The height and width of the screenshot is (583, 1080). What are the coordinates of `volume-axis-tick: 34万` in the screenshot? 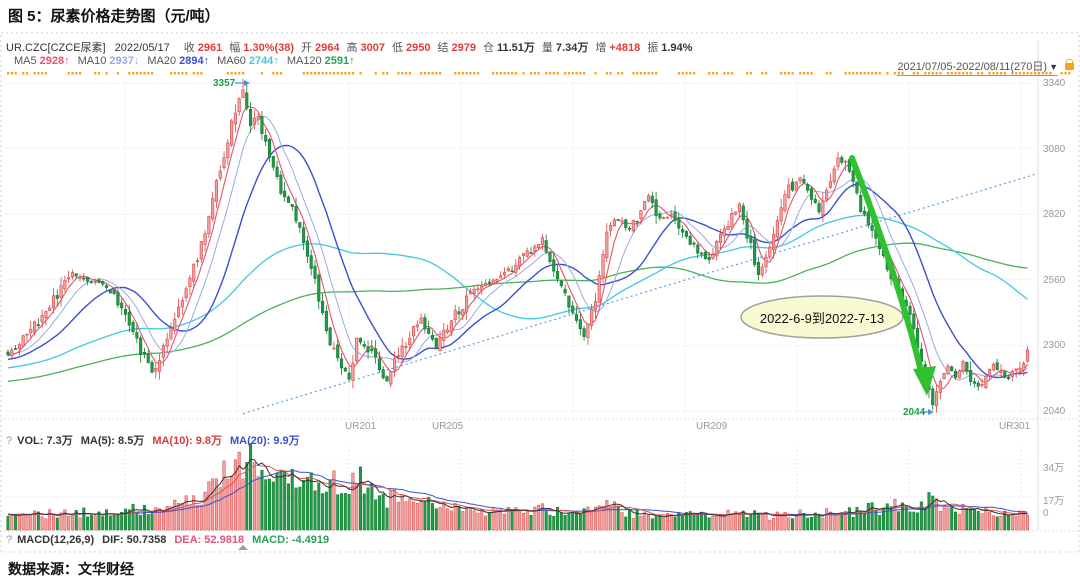 It's located at (1054, 468).